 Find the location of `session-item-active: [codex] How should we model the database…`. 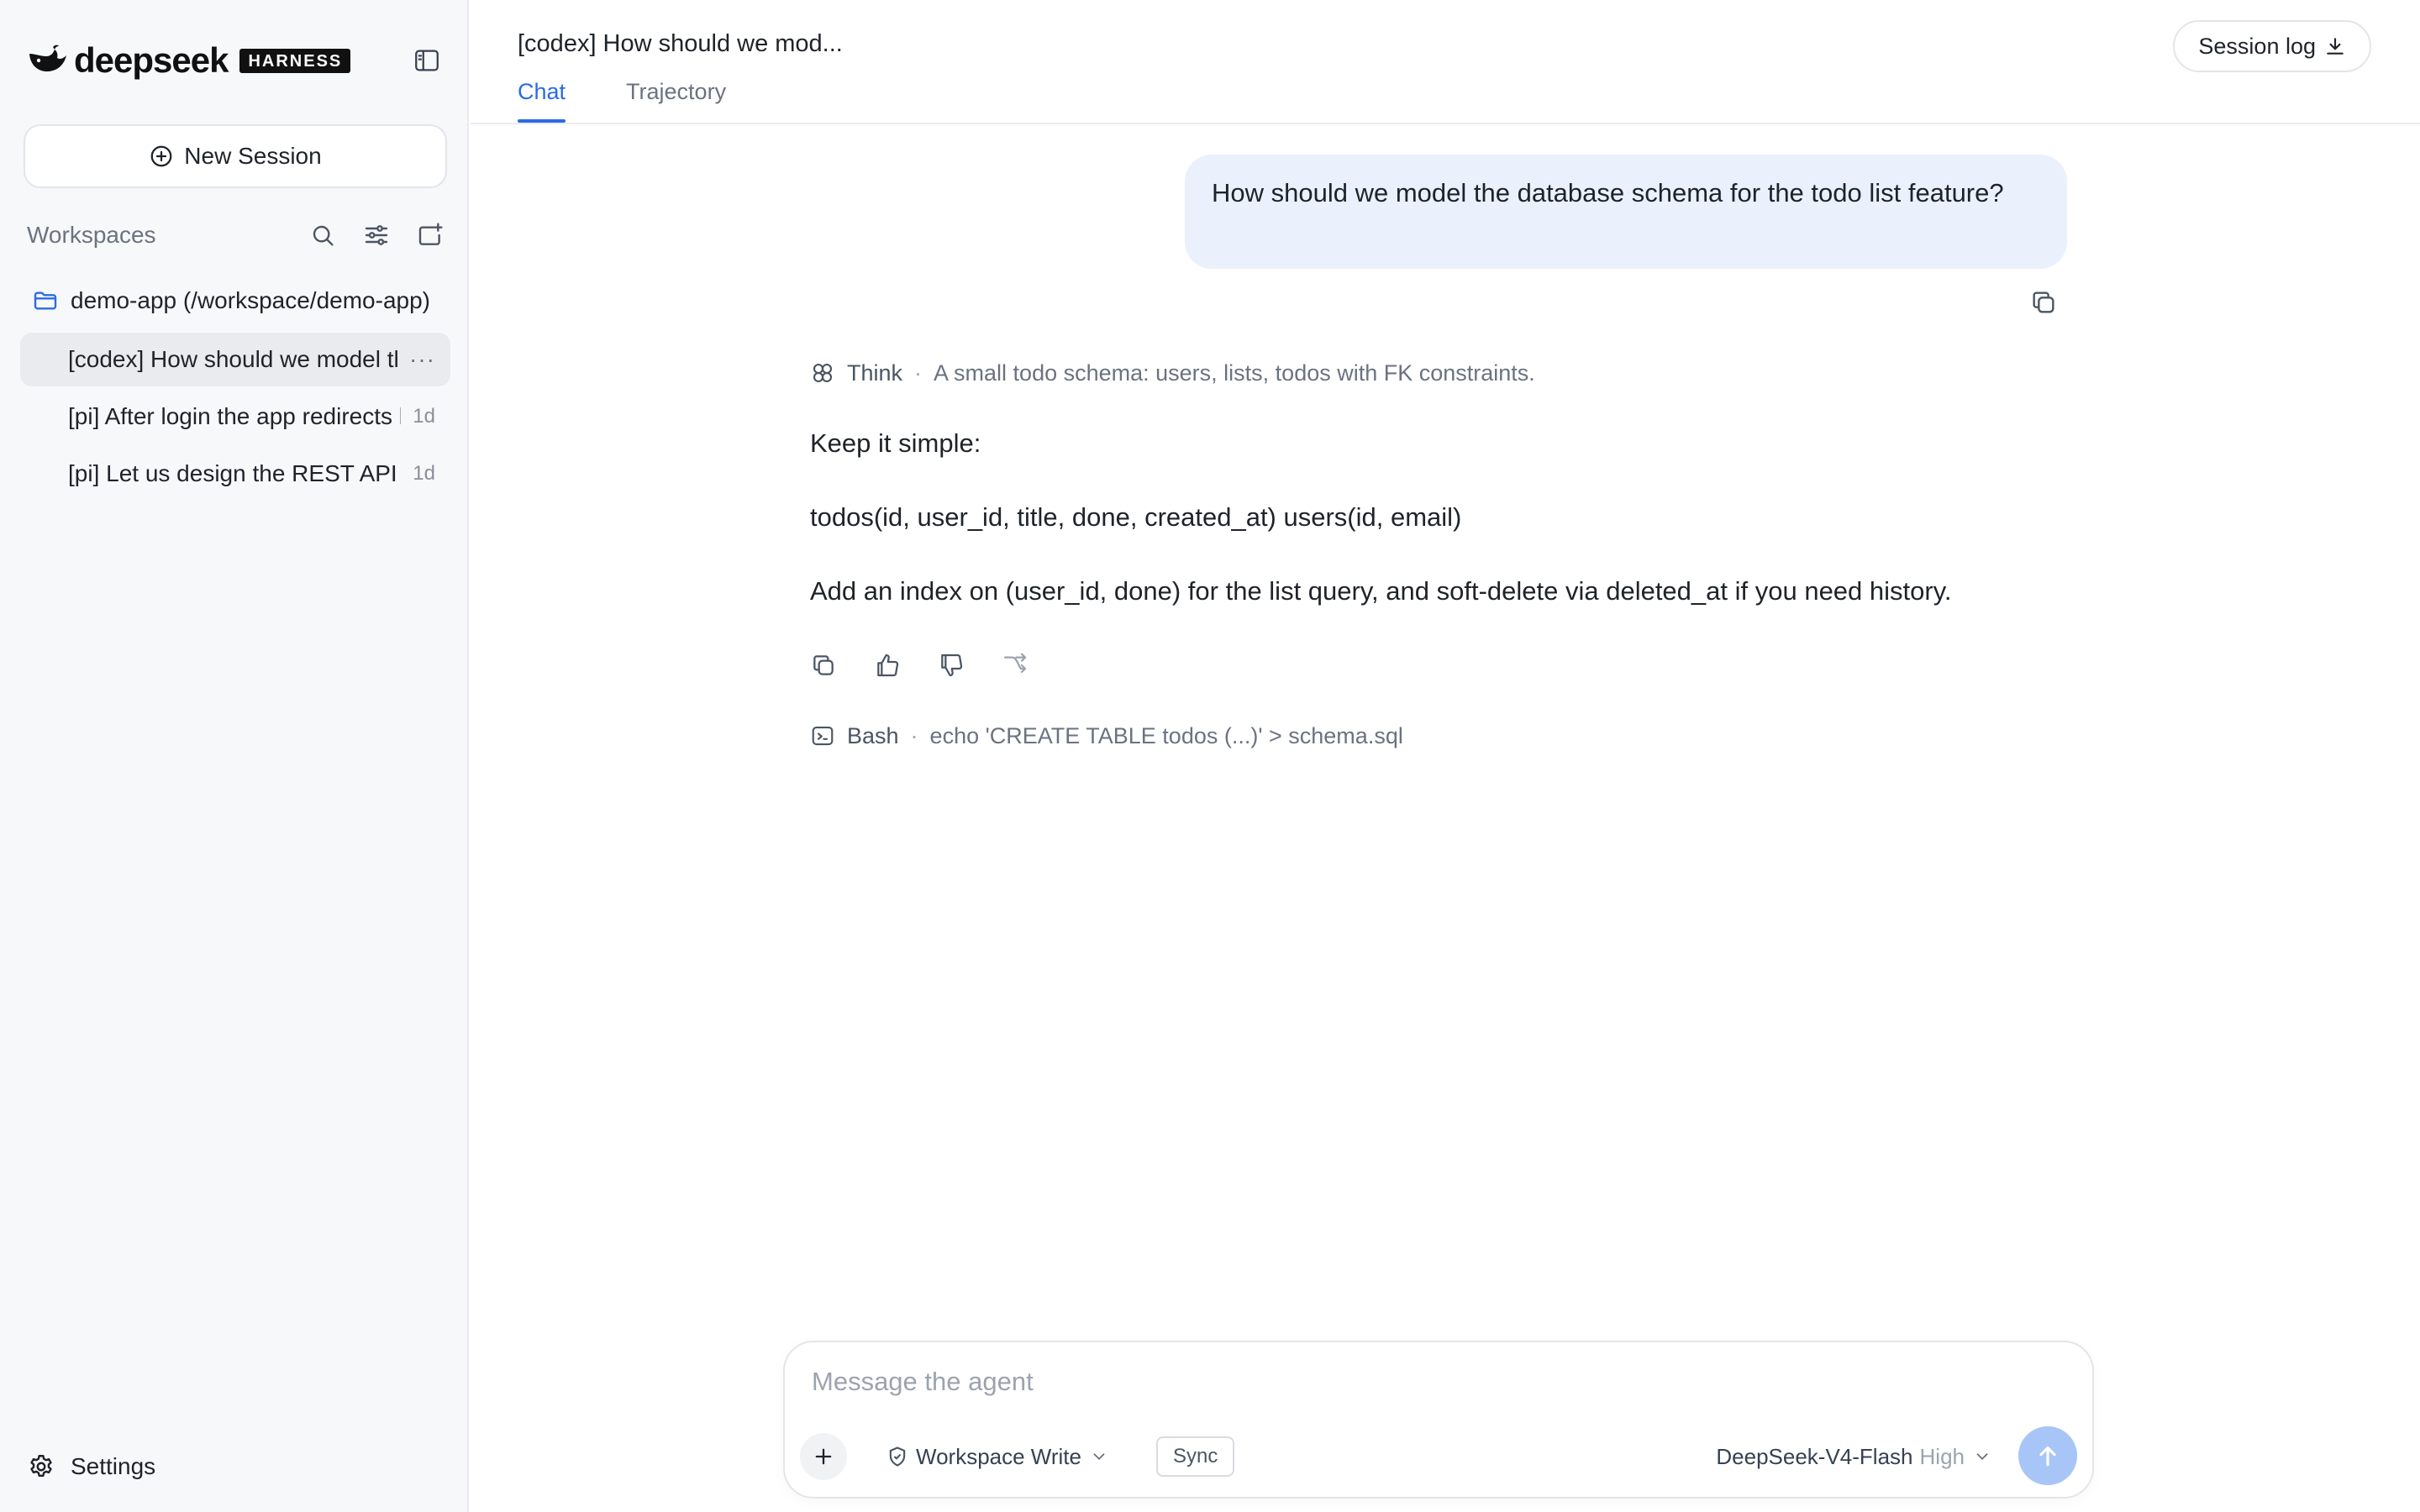

session-item-active: [codex] How should we model the database… is located at coordinates (235, 359).